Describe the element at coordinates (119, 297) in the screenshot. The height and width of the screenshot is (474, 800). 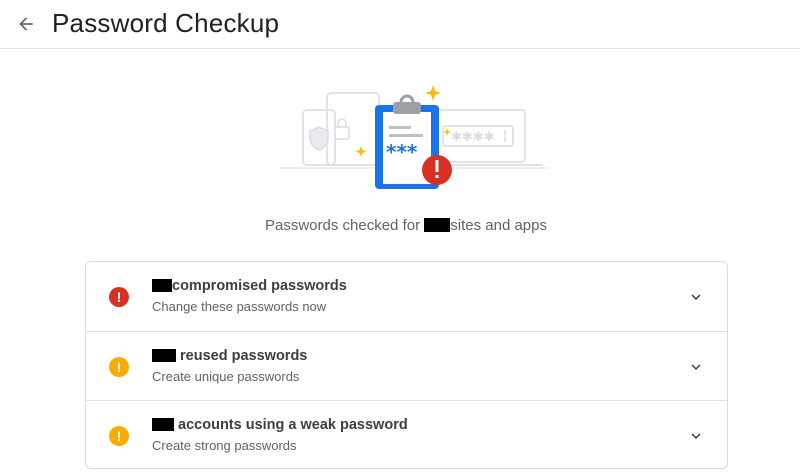
I see `error-icon: !` at that location.